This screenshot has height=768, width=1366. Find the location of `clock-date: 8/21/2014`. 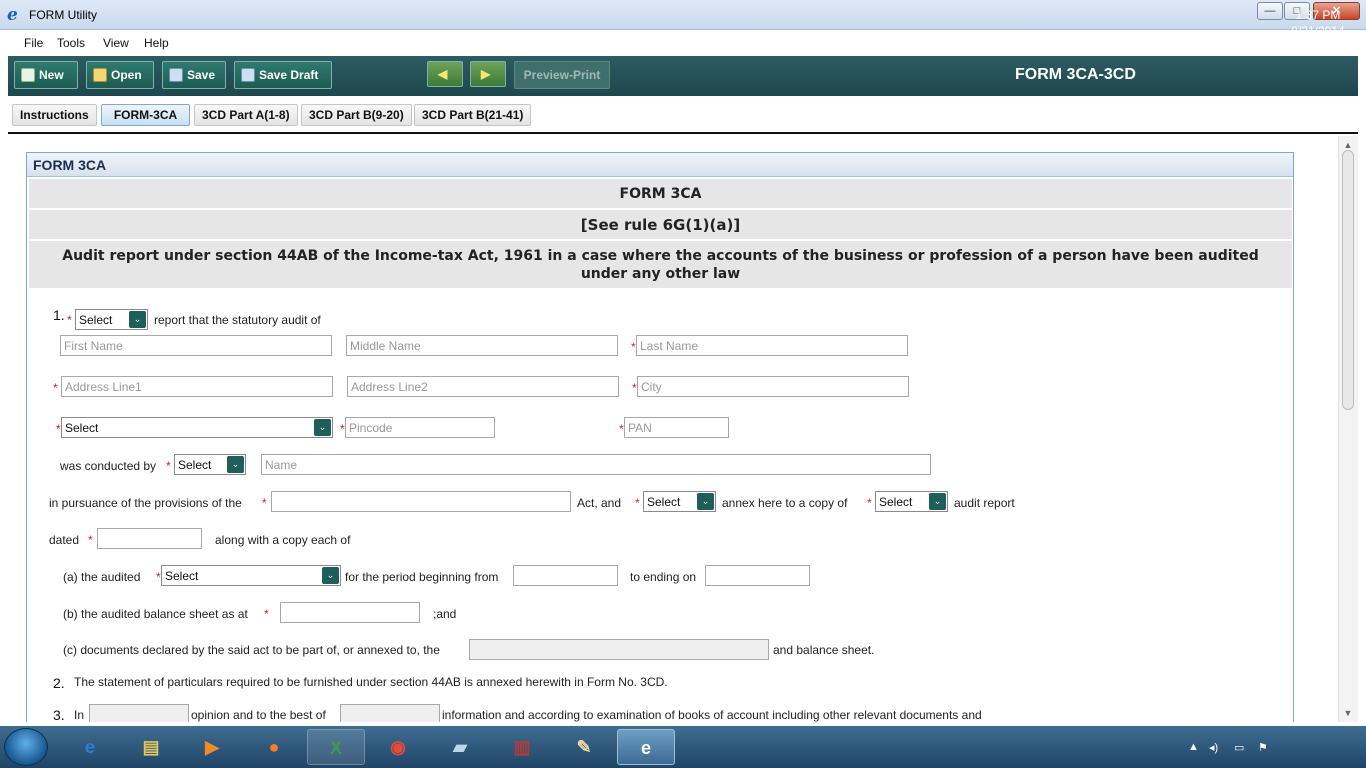

clock-date: 8/21/2014 is located at coordinates (1318, 31).